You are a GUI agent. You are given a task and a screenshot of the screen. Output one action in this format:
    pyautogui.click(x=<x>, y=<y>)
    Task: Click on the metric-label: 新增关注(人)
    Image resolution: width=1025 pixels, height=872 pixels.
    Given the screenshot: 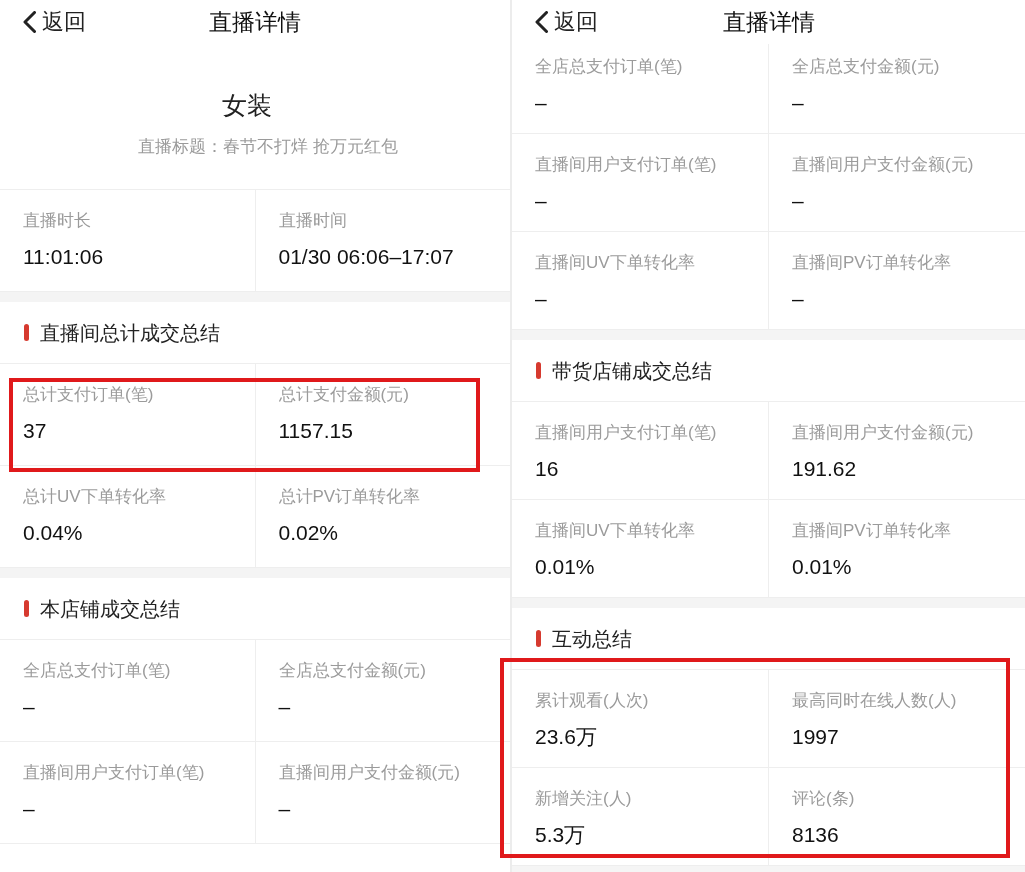 What is the action you would take?
    pyautogui.click(x=583, y=799)
    